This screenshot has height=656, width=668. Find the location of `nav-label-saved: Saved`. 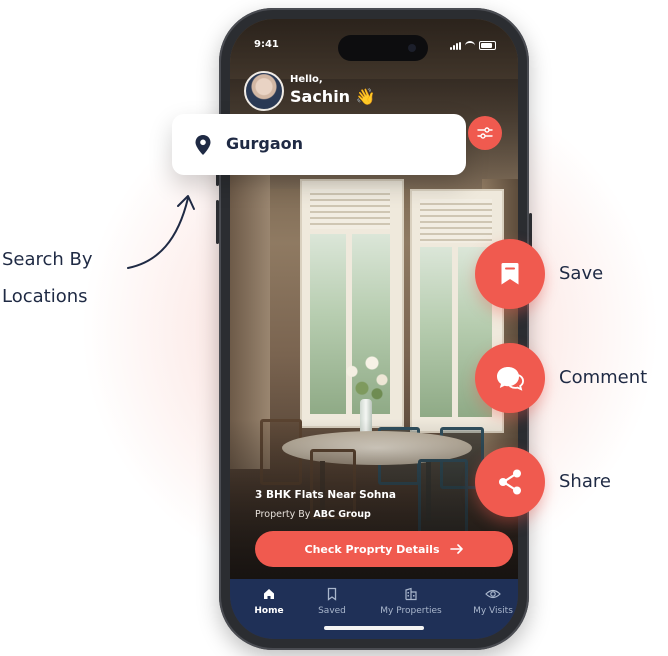

nav-label-saved: Saved is located at coordinates (332, 611).